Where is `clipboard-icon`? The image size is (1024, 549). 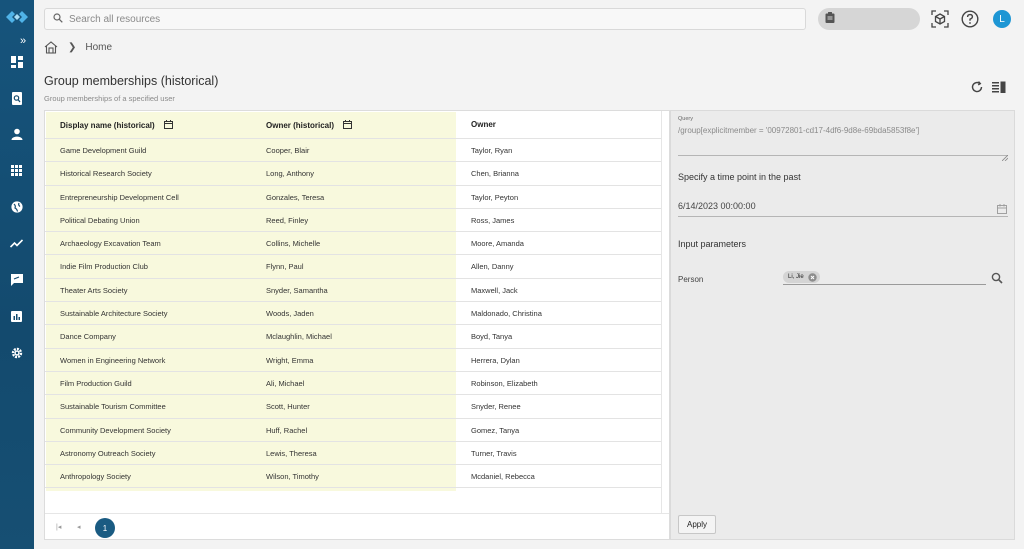
clipboard-icon is located at coordinates (830, 19).